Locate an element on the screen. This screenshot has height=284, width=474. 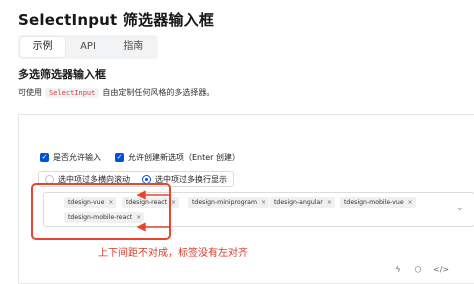
demo-toolbar: ϟ ⬡ </> is located at coordinates (421, 269).